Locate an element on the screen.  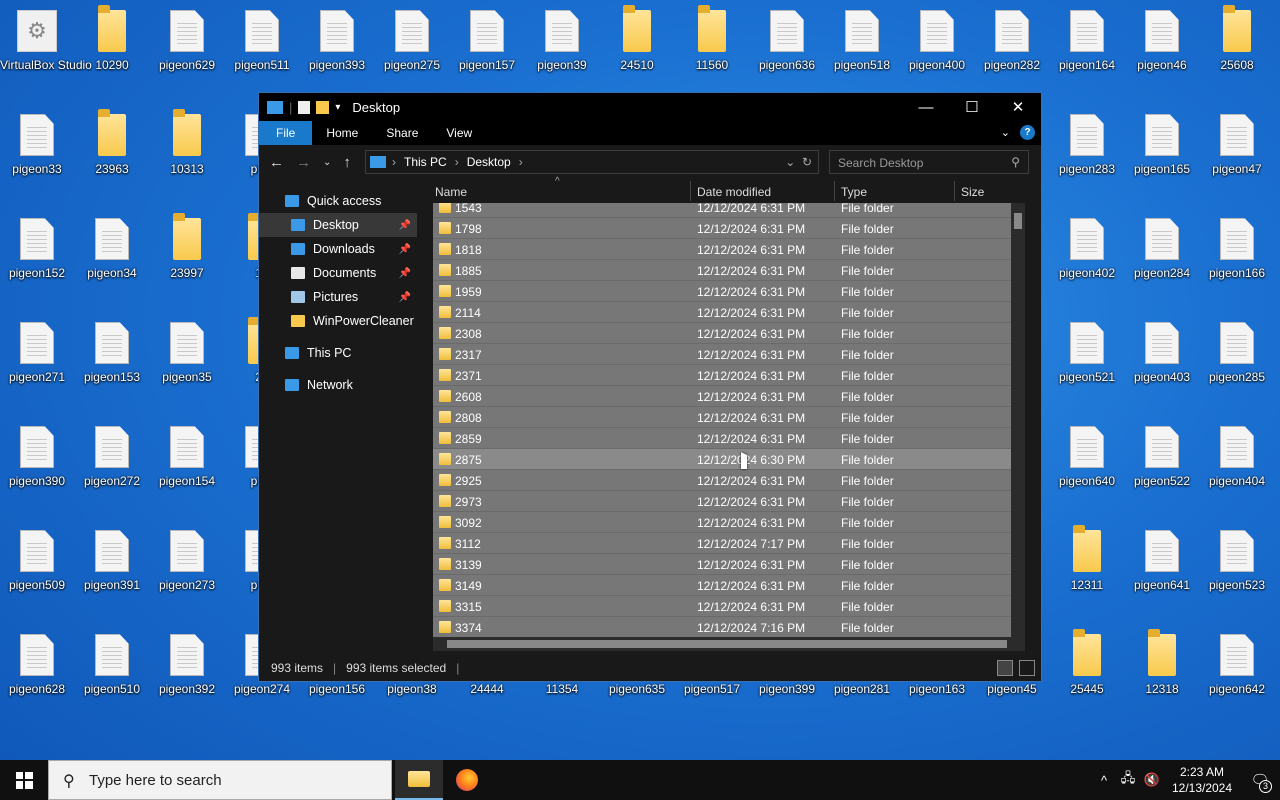
desktop-icon-folder: 11560 is located at coordinates (712, 47).